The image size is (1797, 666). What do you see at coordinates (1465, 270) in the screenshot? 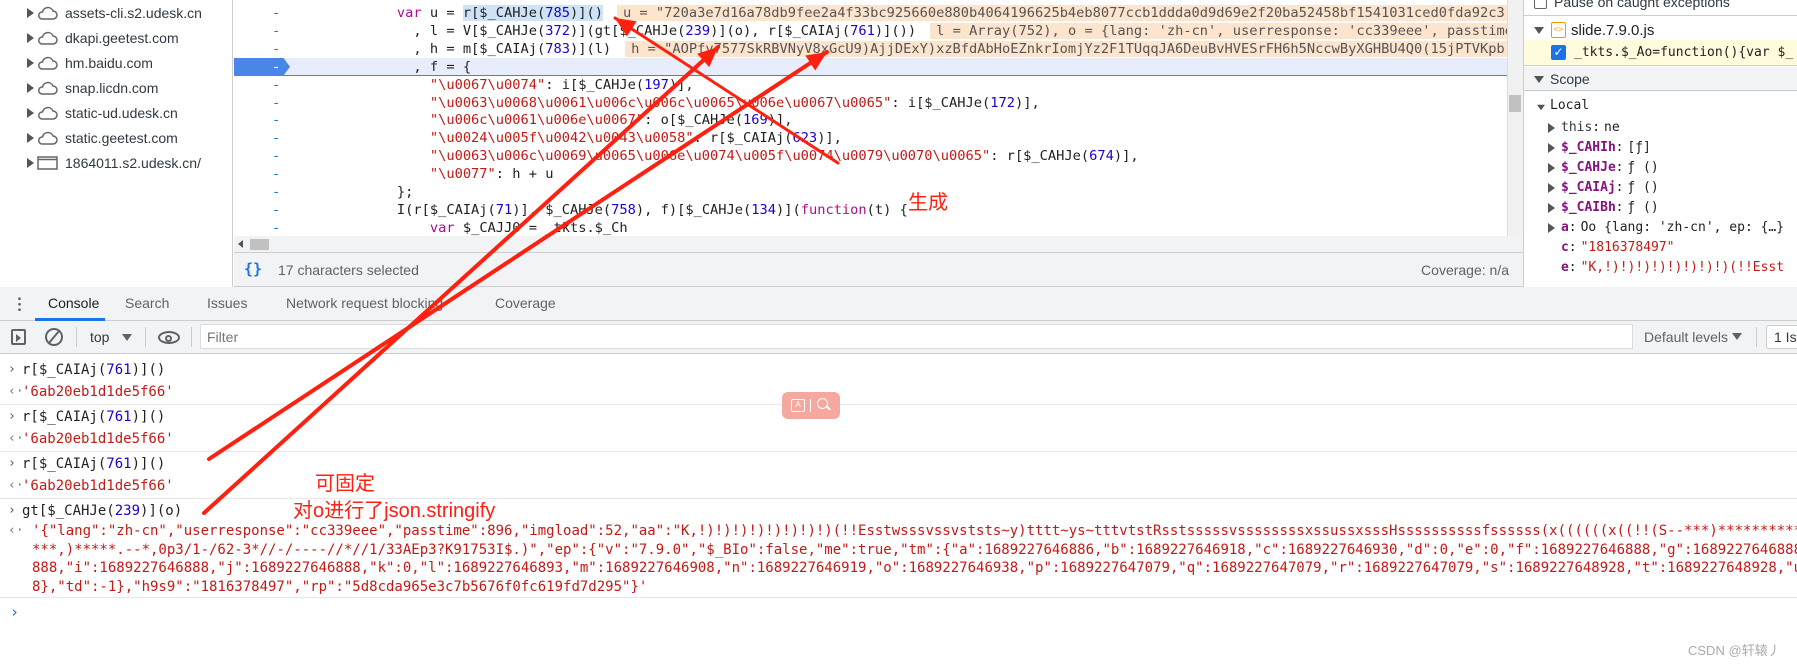
I see `coverage-status: Coverage: n/a` at bounding box center [1465, 270].